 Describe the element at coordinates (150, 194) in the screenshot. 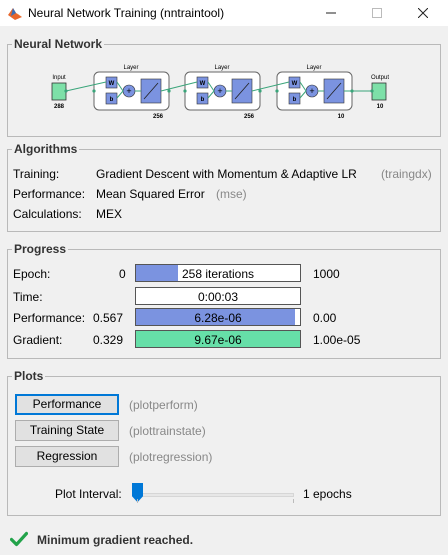

I see `performance-function-value: Mean Squared Error` at that location.